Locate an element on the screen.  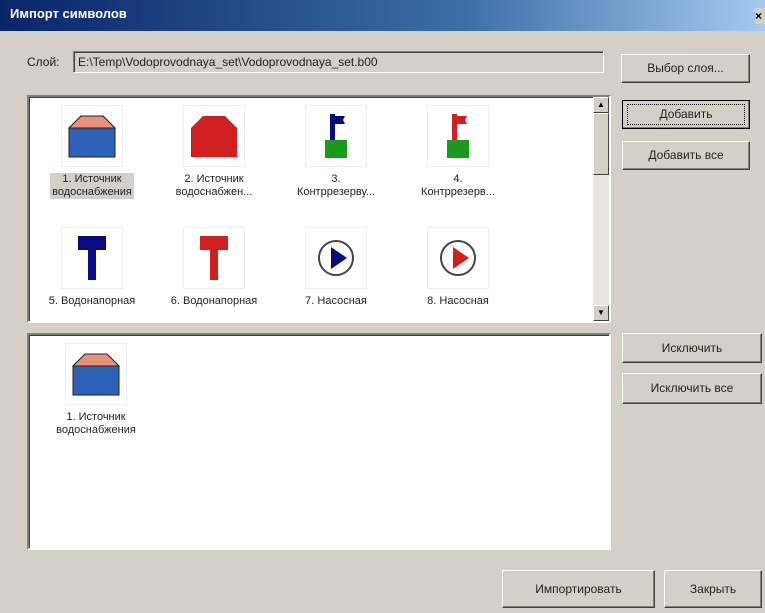
exclude-button: Исключить is located at coordinates (692, 348).